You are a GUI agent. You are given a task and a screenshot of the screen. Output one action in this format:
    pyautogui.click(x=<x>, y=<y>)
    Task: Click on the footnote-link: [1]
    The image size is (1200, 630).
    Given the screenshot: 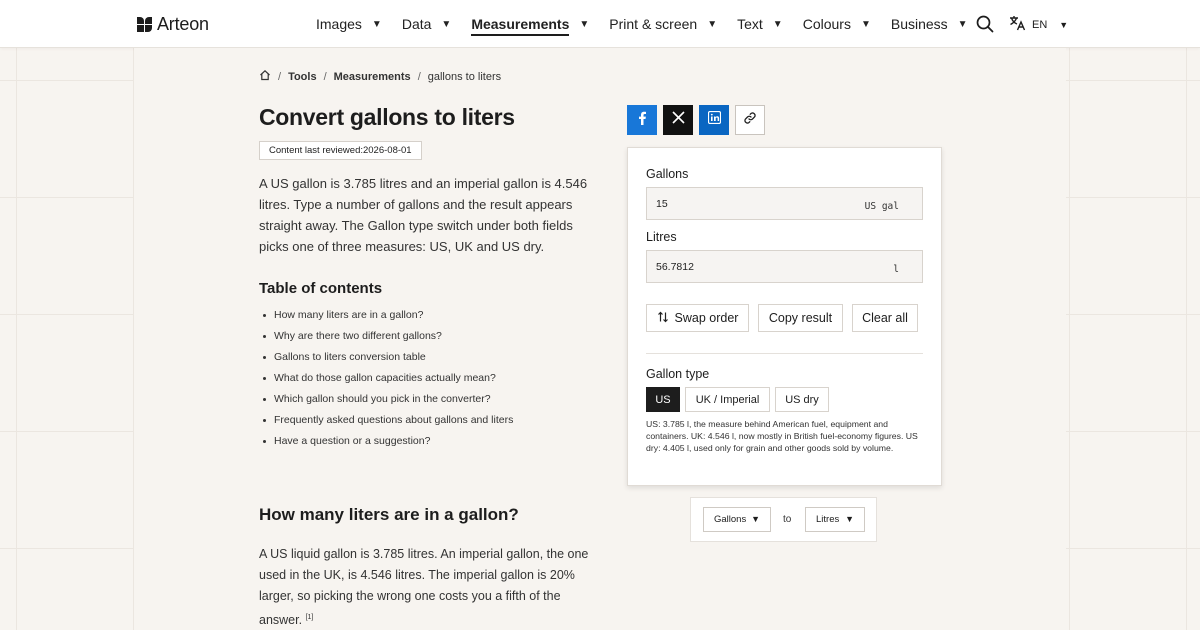 What is the action you would take?
    pyautogui.click(x=310, y=617)
    